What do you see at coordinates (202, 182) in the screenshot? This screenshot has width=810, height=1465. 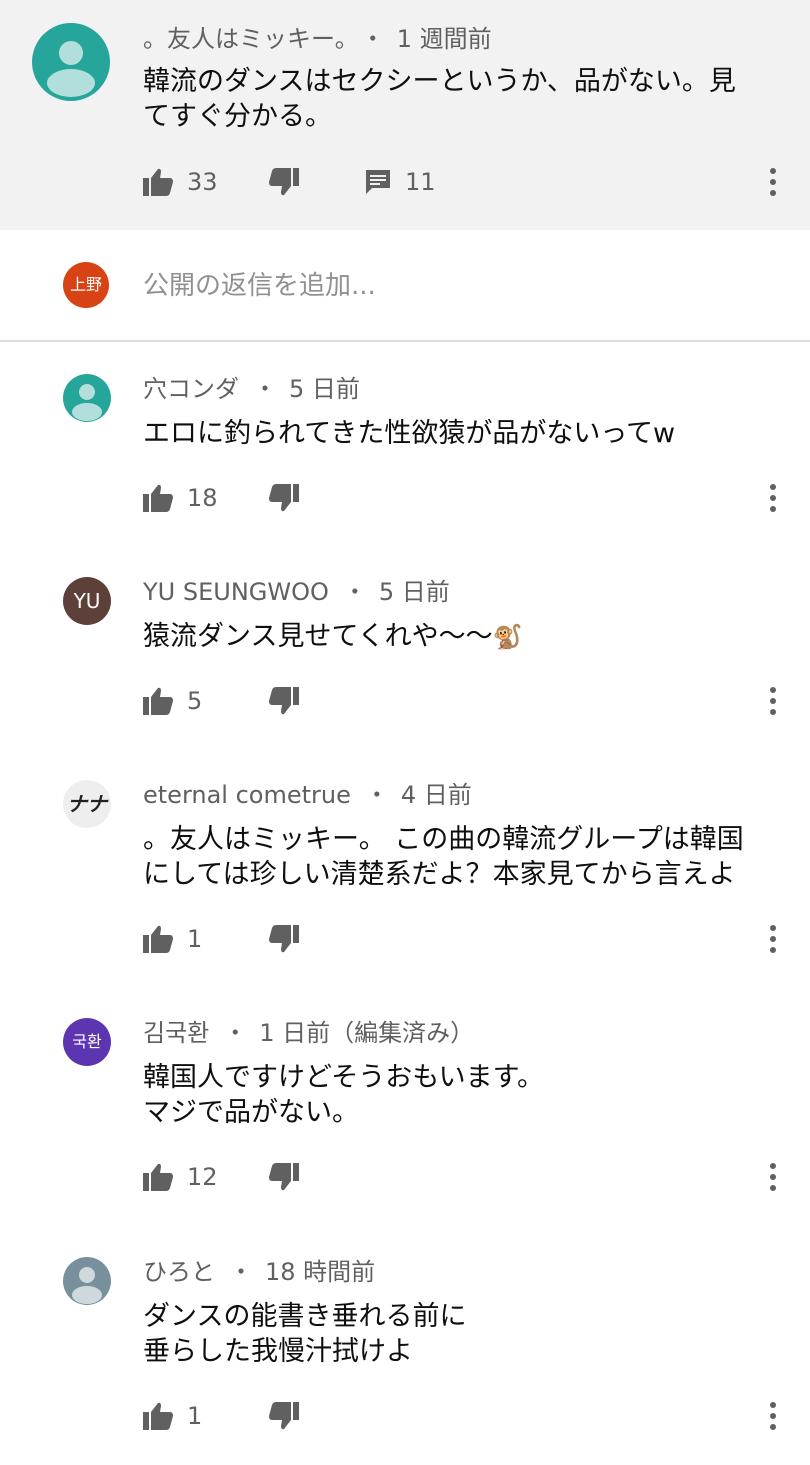 I see `like-count: 33` at bounding box center [202, 182].